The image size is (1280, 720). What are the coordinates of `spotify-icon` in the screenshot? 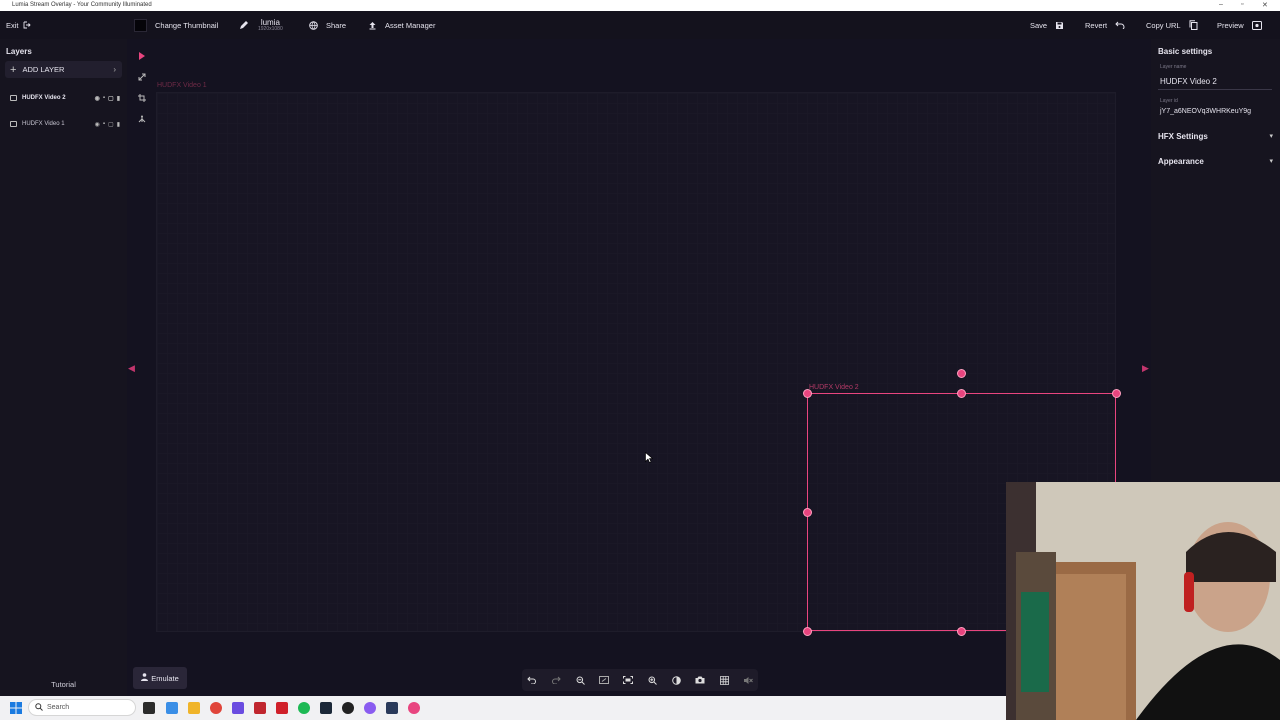 It's located at (304, 708).